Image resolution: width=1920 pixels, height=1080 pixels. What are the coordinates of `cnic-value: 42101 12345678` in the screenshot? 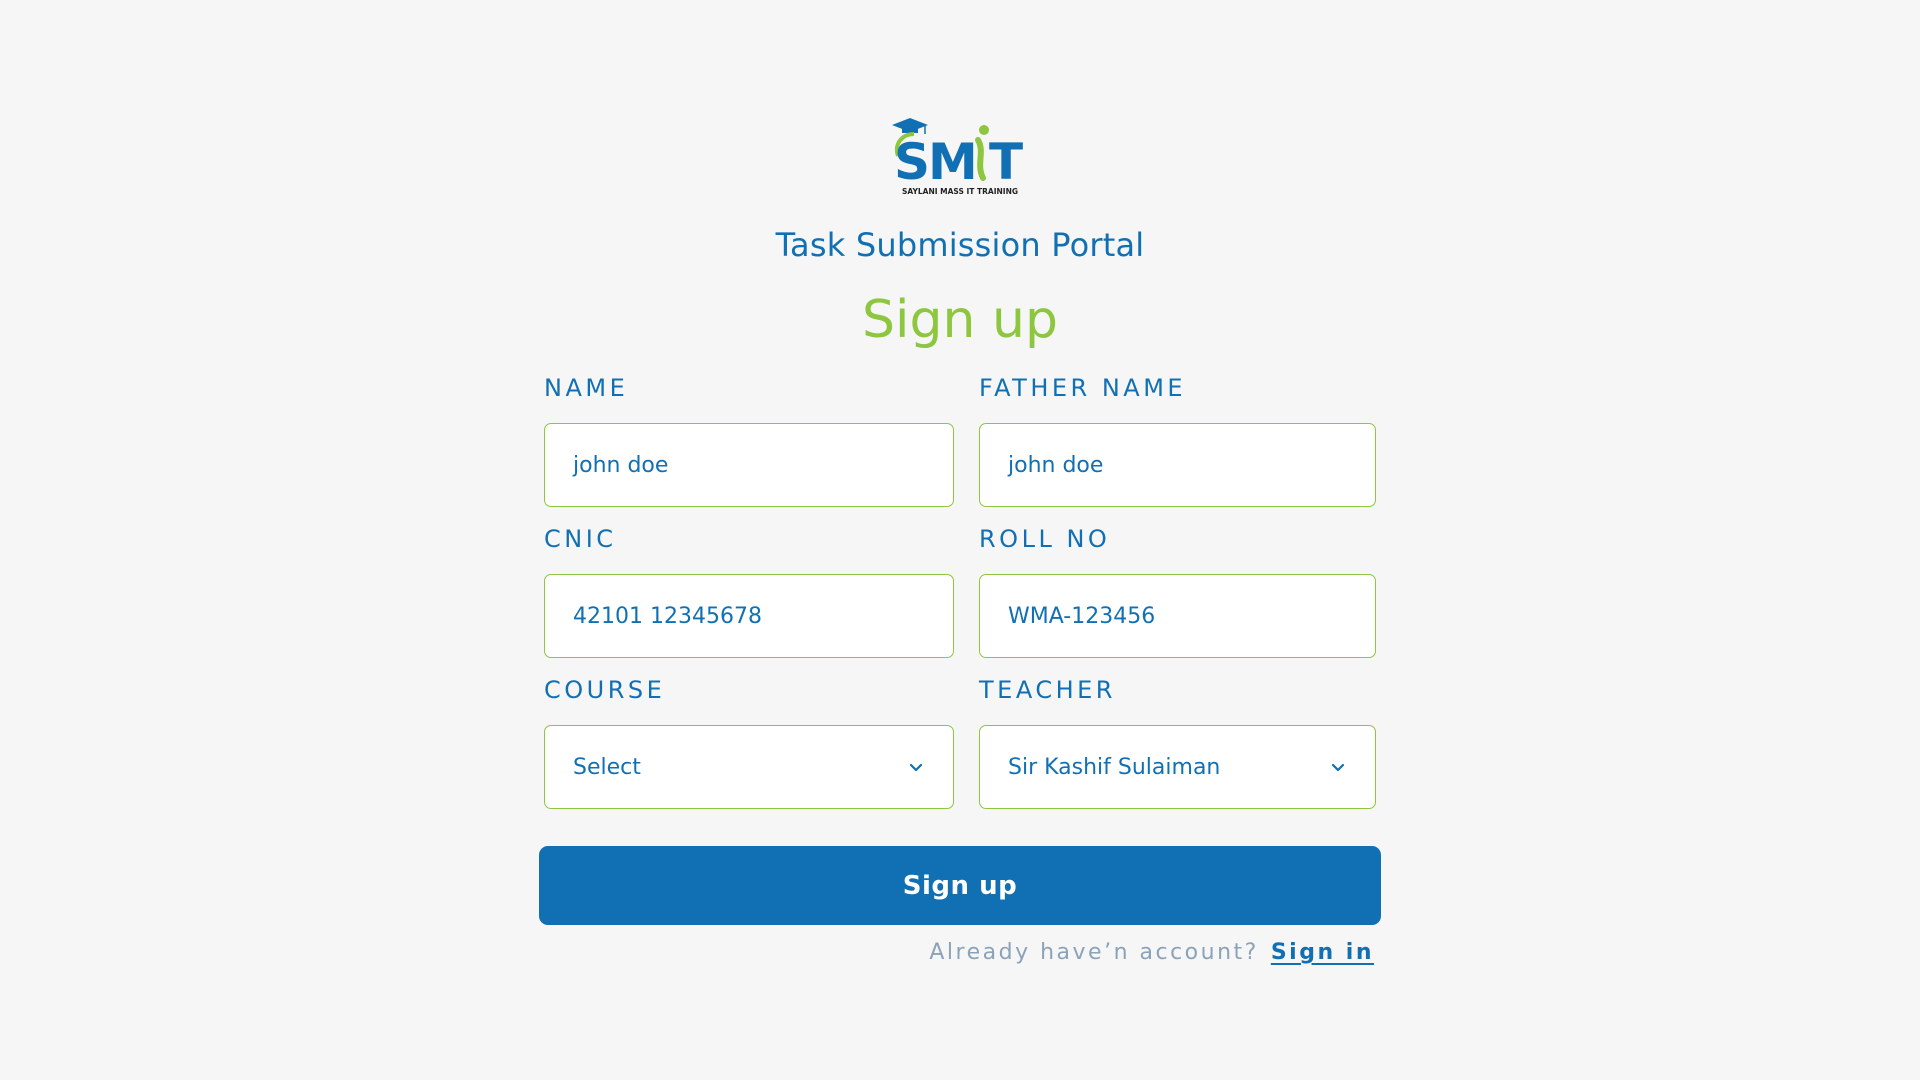 It's located at (667, 616).